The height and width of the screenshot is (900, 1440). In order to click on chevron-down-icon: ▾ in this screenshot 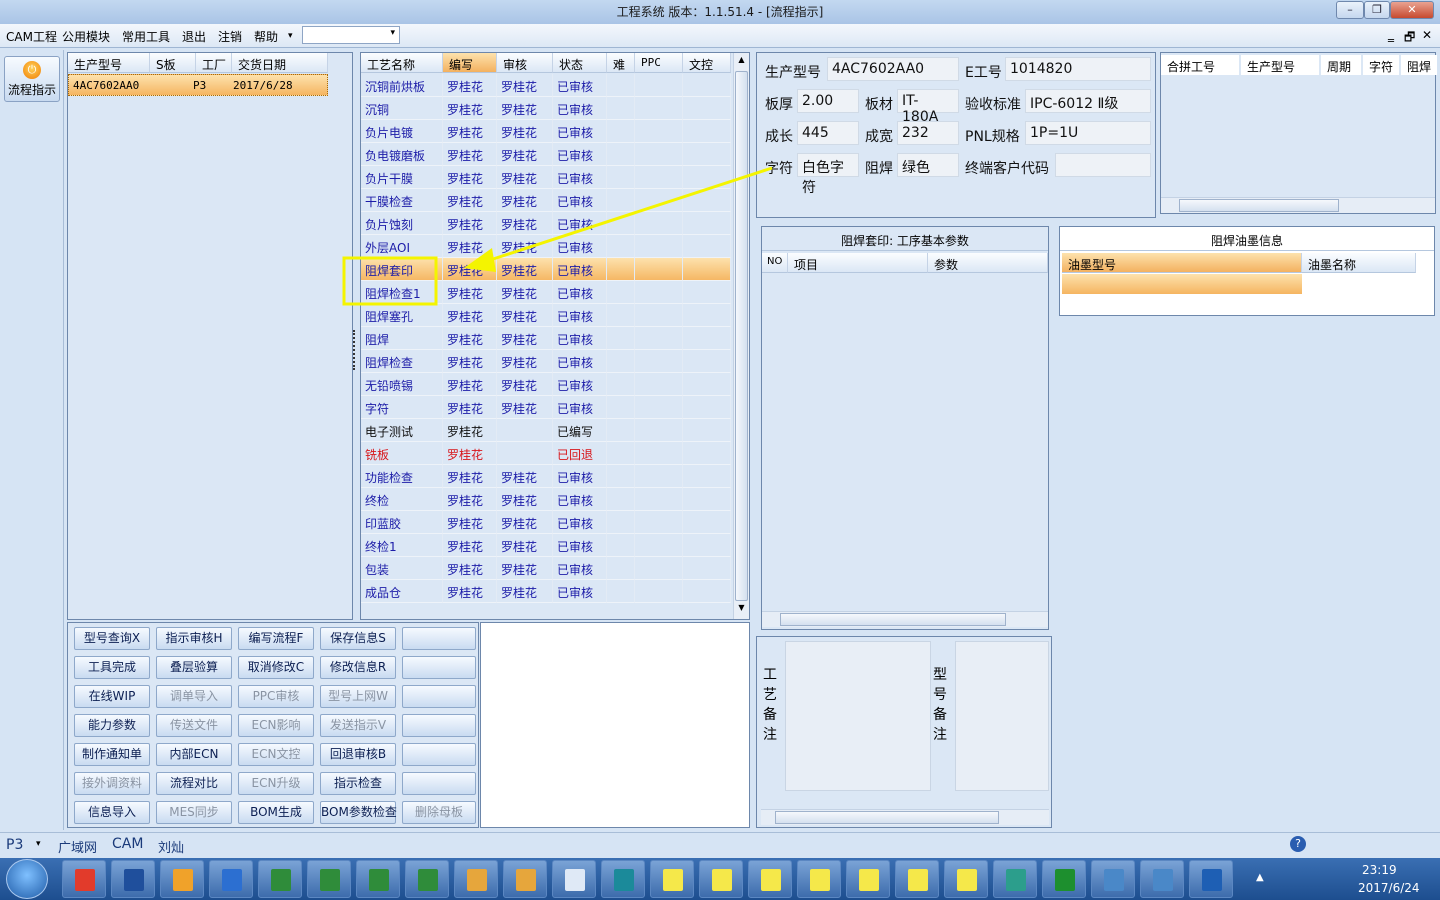, I will do `click(38, 844)`.